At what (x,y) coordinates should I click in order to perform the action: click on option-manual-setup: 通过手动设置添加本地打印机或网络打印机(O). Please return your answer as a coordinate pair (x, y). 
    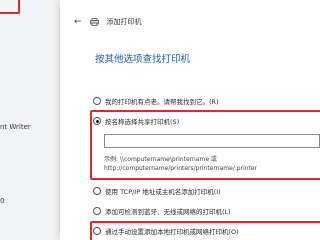
    Looking at the image, I should click on (166, 231).